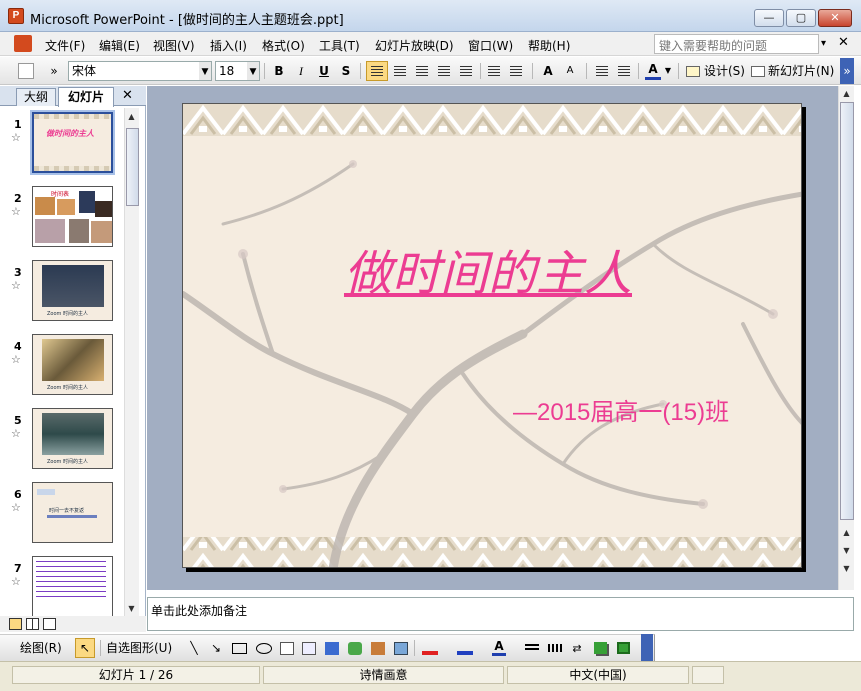 Image resolution: width=861 pixels, height=691 pixels. Describe the element at coordinates (346, 71) in the screenshot. I see `shadow-button: S` at that location.